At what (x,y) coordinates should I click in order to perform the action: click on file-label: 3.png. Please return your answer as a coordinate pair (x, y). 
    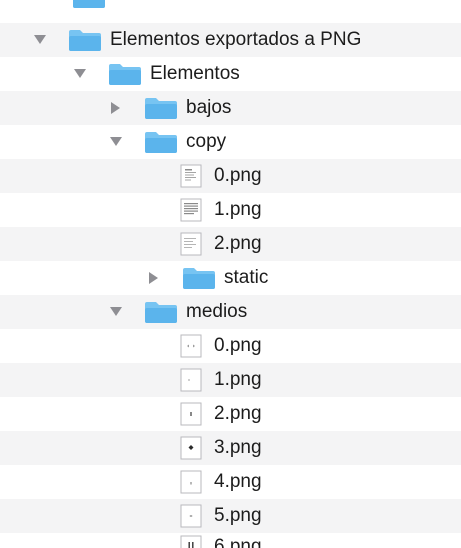
    Looking at the image, I should click on (238, 447).